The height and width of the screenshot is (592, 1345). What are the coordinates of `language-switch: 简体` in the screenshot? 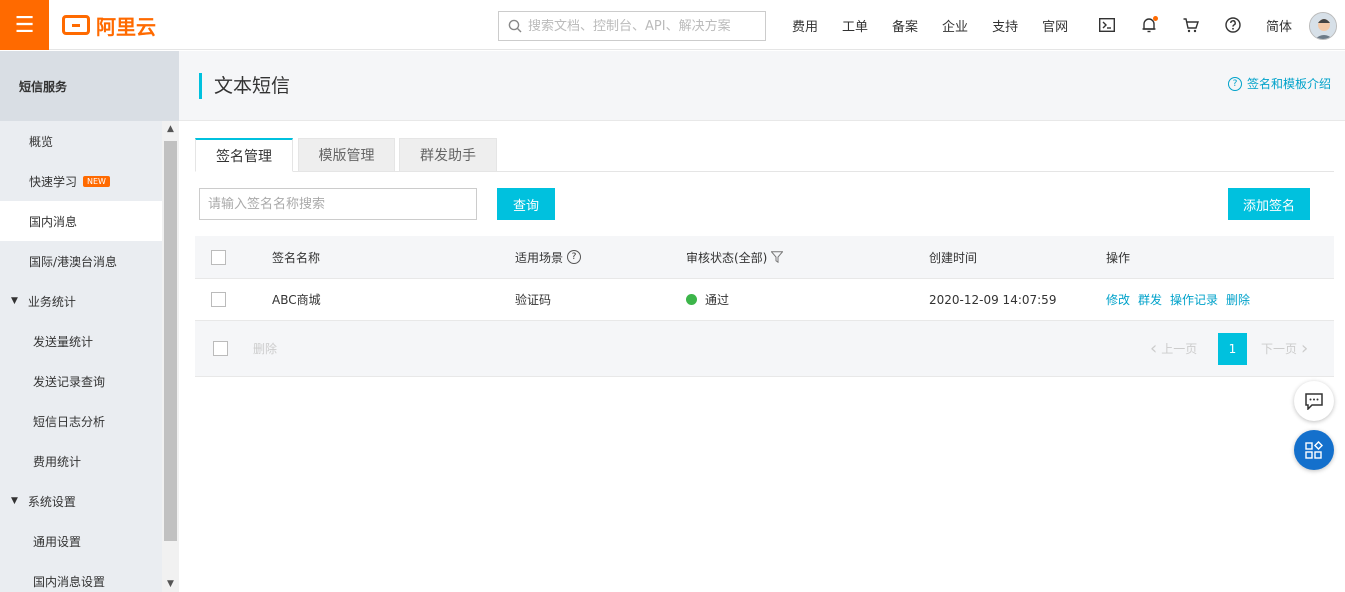 It's located at (1279, 25).